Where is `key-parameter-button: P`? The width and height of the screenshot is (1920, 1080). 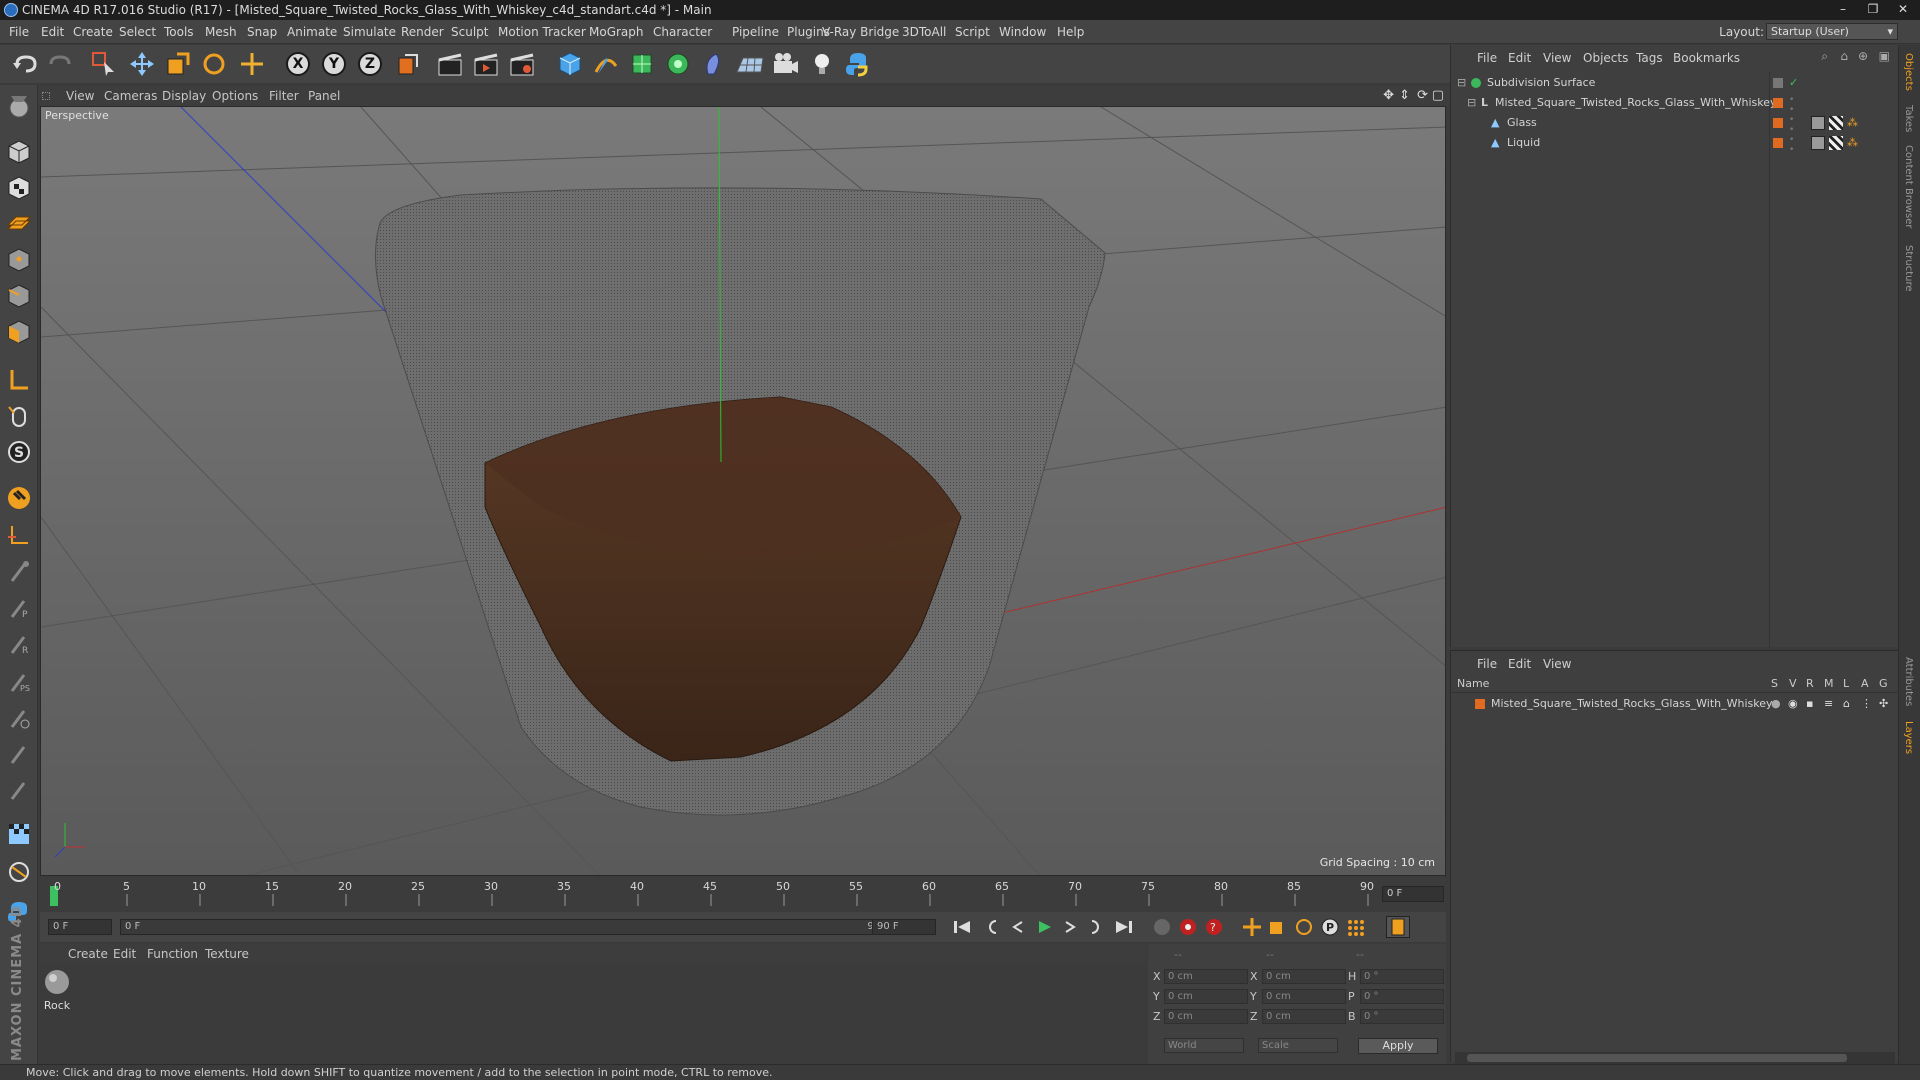
key-parameter-button: P is located at coordinates (1330, 927).